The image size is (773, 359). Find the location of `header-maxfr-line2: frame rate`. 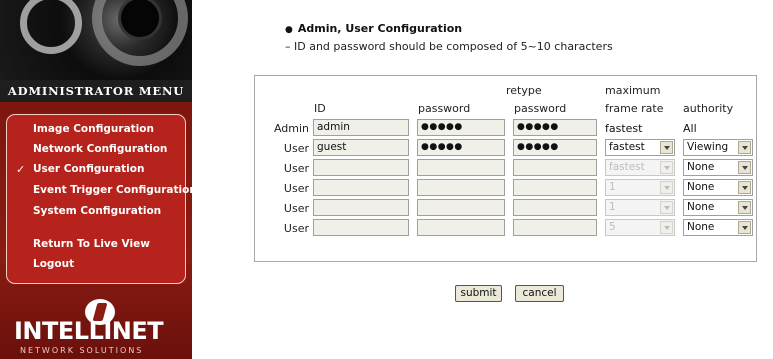

header-maxfr-line2: frame rate is located at coordinates (634, 108).